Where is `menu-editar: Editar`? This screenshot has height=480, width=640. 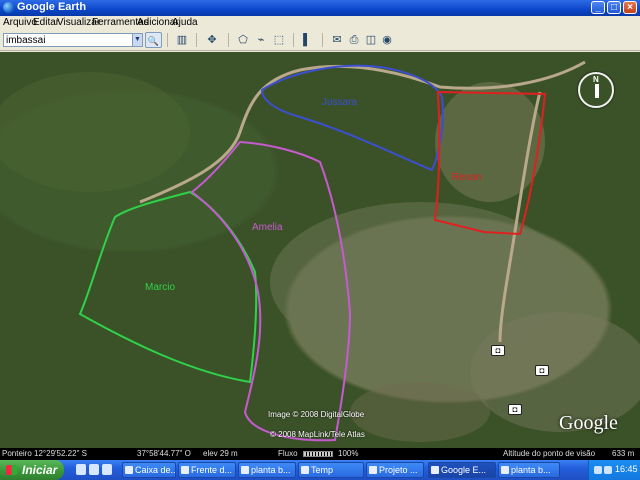 menu-editar: Editar is located at coordinates (46, 22).